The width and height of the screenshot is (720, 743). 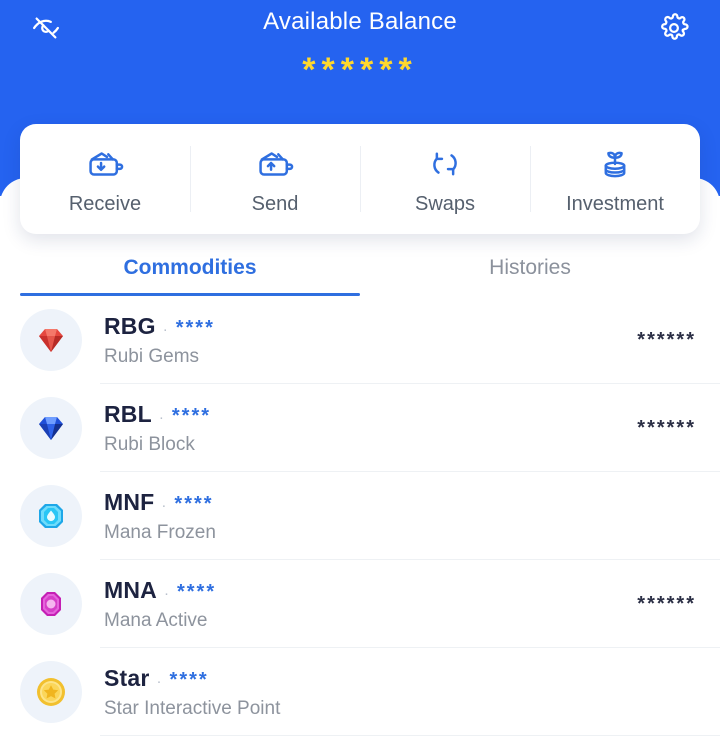 I want to click on asset-symbol: RBG, so click(x=130, y=325).